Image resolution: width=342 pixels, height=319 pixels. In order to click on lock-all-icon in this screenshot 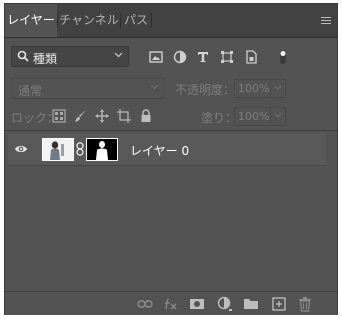, I will do `click(146, 116)`.